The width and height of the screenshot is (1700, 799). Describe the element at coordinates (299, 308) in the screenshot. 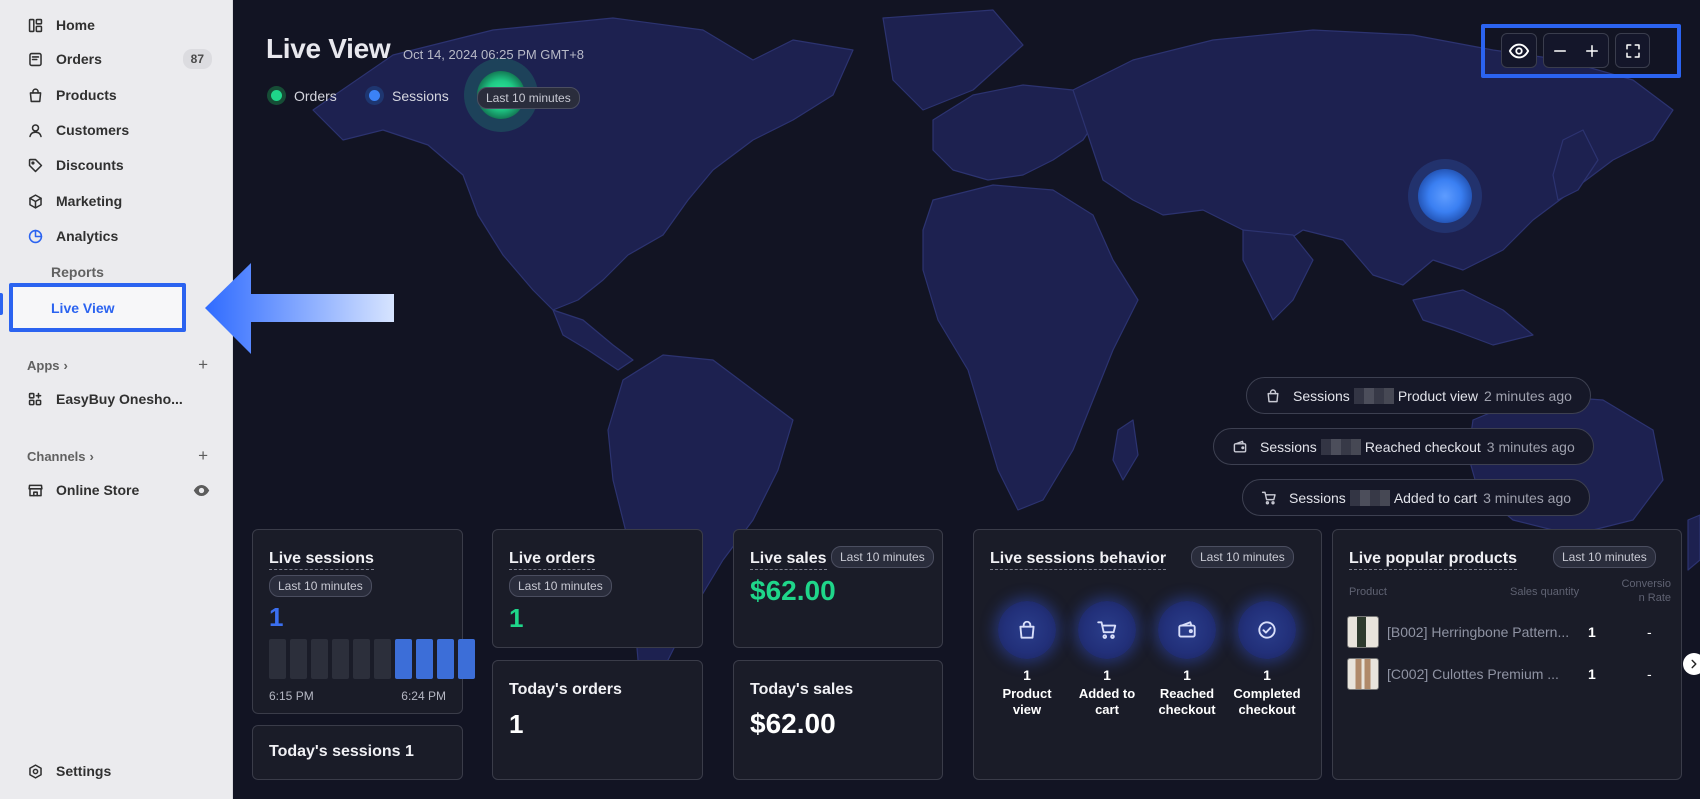

I see `annotation-arrow-left` at that location.